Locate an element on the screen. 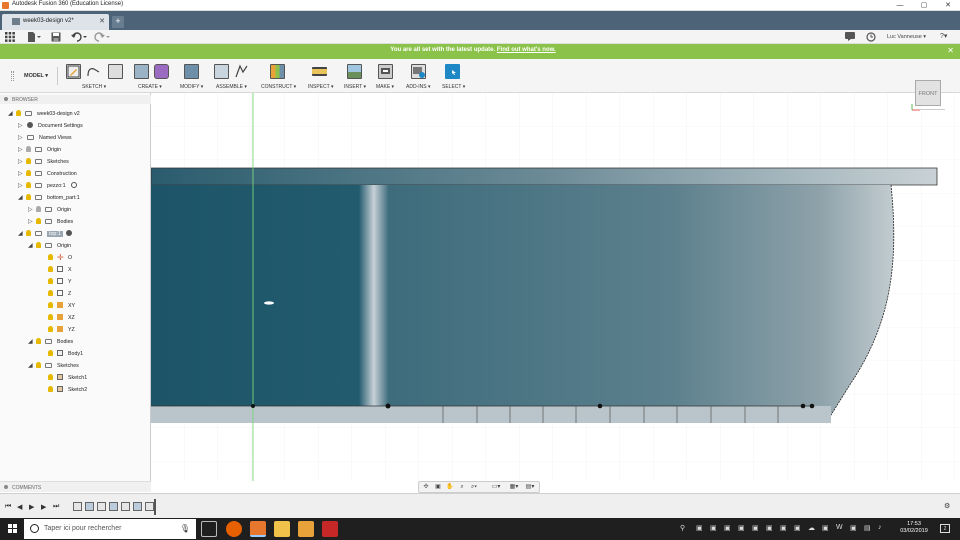 Image resolution: width=960 pixels, height=540 pixels. construct-group: CONSTRUCT ▾ is located at coordinates (281, 77).